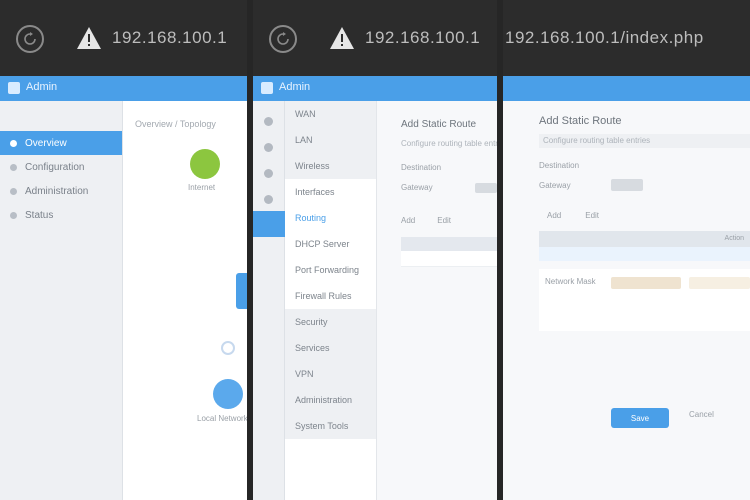 The image size is (750, 500). I want to click on route-table-header: Action, so click(644, 239).